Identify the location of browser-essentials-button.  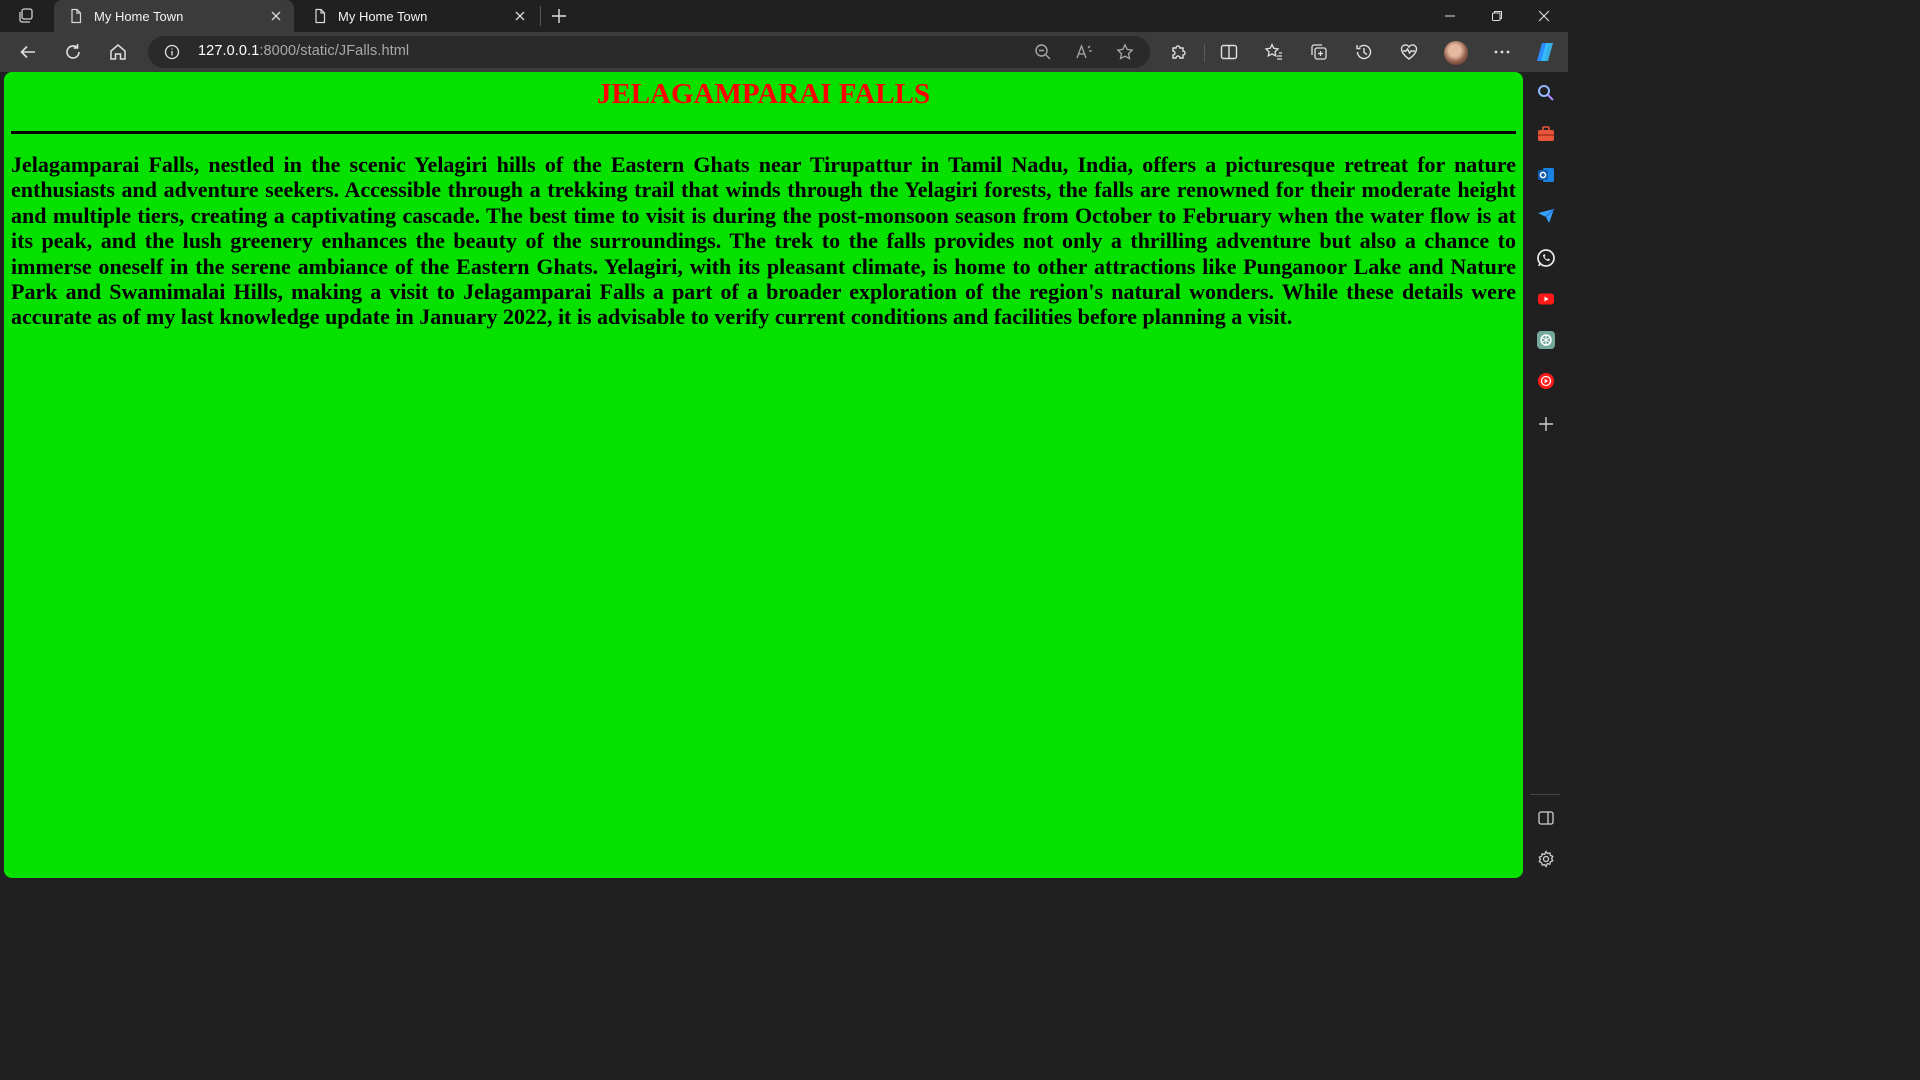
(1409, 52).